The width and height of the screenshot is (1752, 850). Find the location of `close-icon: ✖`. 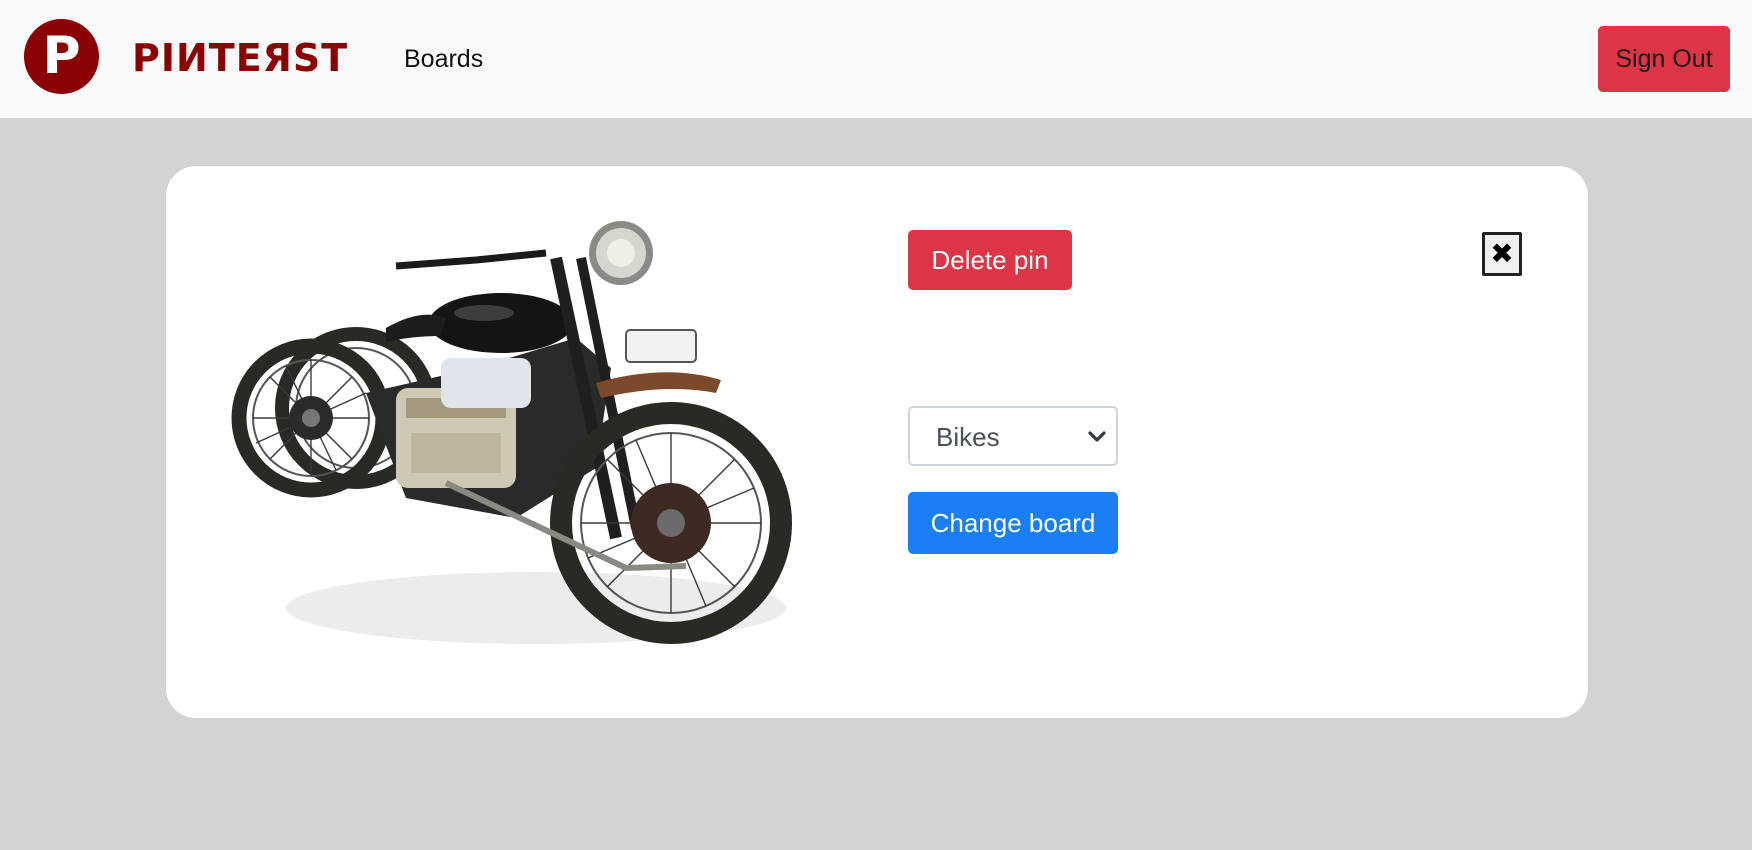

close-icon: ✖ is located at coordinates (1502, 253).